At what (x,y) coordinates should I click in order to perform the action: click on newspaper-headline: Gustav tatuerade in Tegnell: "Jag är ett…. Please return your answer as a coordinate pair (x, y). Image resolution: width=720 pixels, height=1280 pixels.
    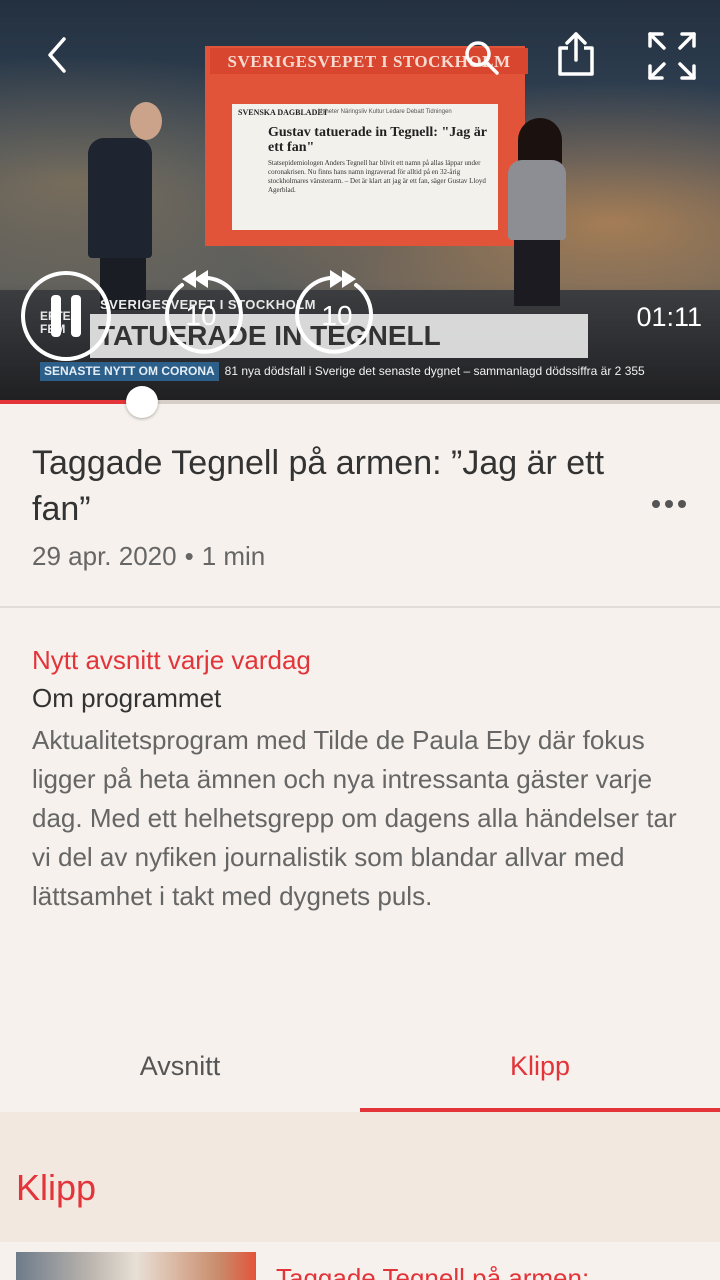
    Looking at the image, I should click on (377, 140).